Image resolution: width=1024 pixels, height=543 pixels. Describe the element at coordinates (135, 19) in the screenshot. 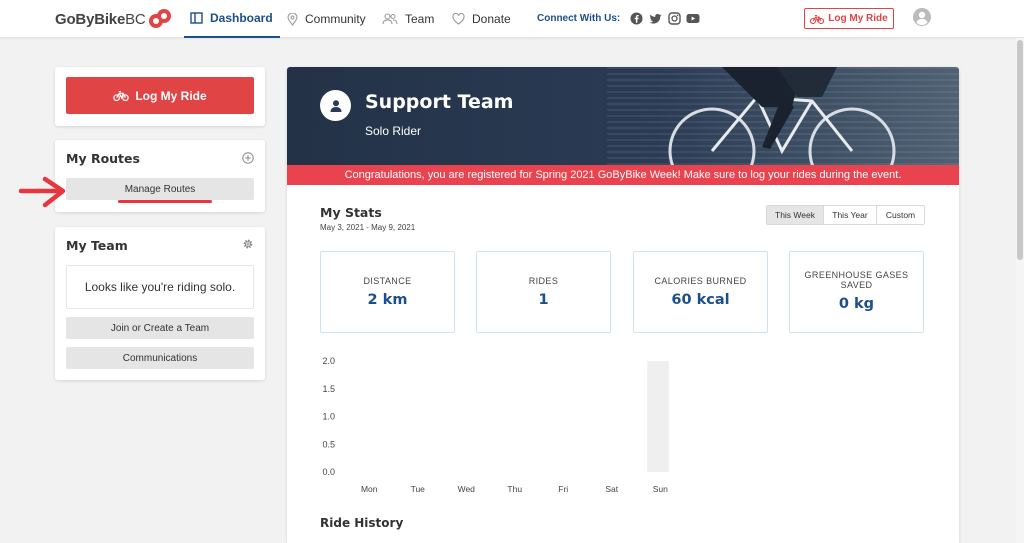

I see `logo-text-suffix: BC` at that location.